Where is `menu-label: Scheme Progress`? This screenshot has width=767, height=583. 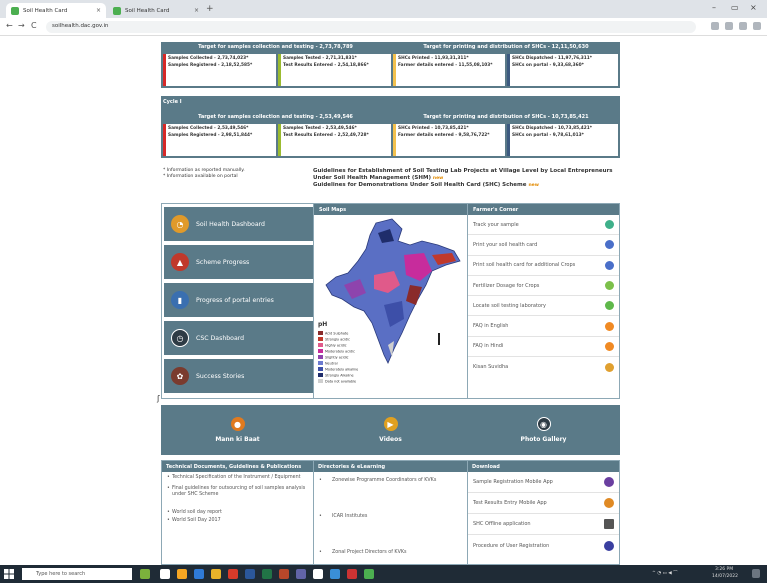
menu-label: Scheme Progress is located at coordinates (223, 262).